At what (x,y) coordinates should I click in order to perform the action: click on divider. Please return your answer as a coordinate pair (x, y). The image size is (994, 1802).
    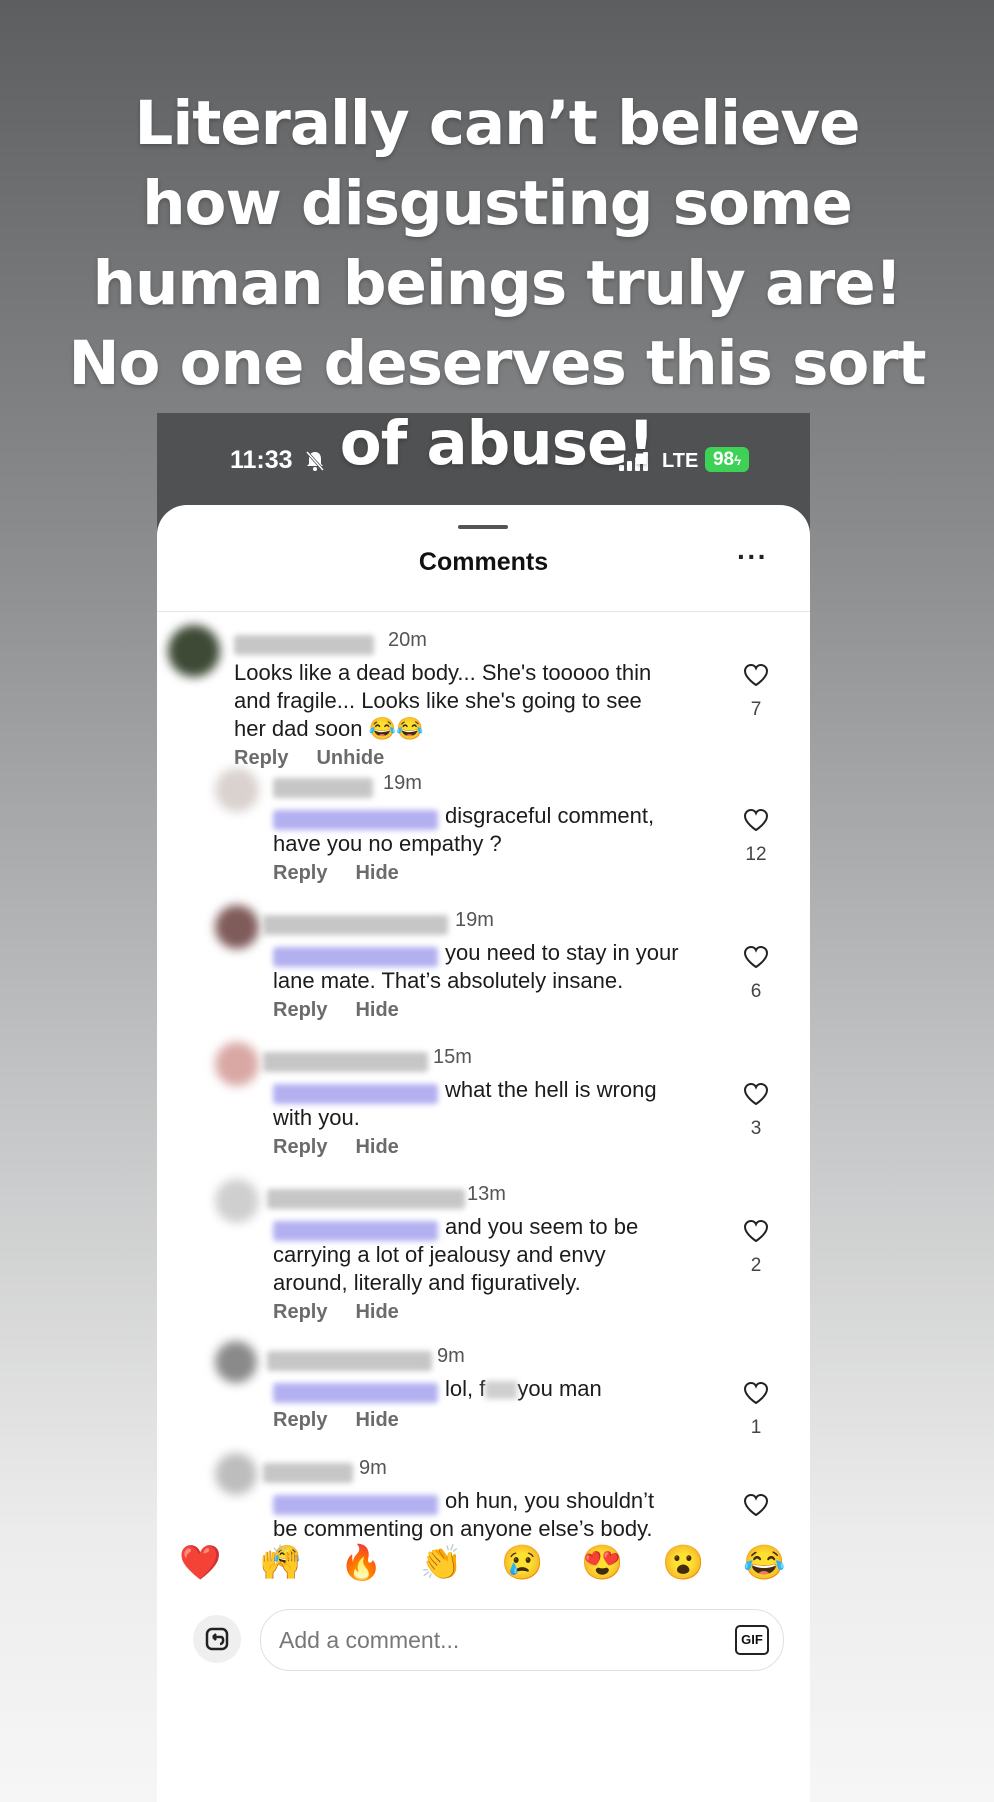
    Looking at the image, I should click on (483, 611).